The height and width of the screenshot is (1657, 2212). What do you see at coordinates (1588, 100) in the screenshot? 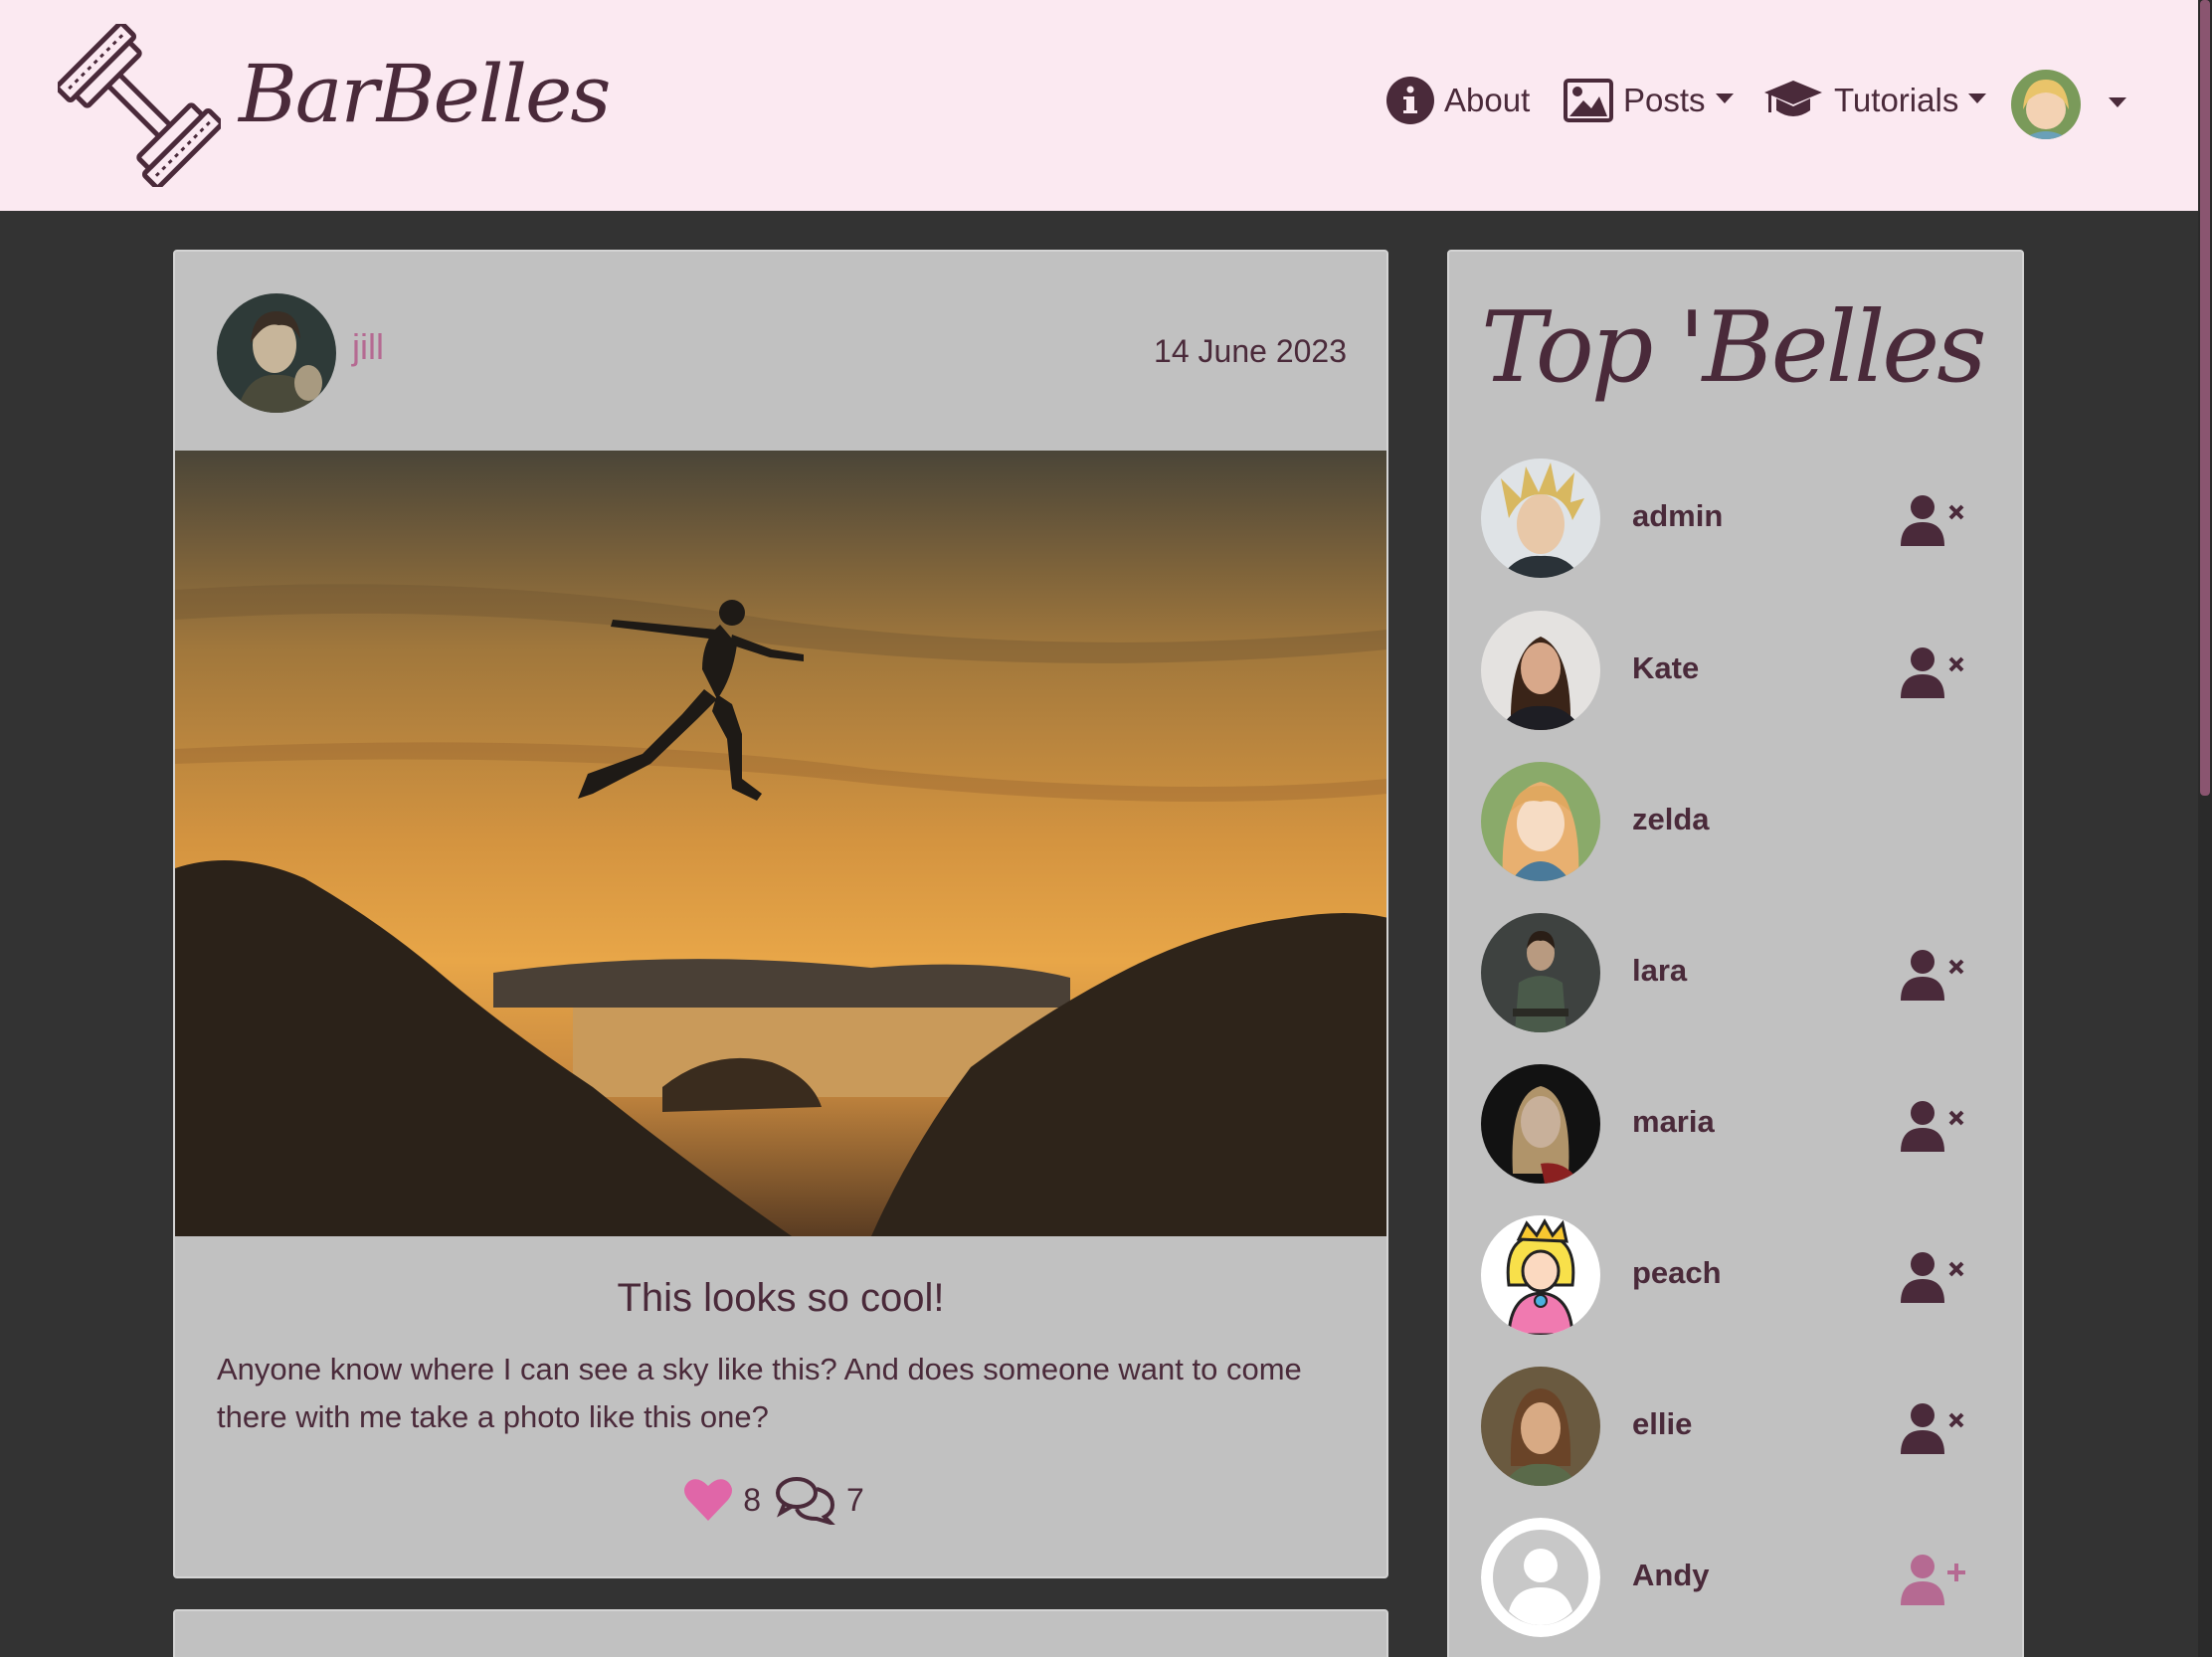
I see `image-icon` at bounding box center [1588, 100].